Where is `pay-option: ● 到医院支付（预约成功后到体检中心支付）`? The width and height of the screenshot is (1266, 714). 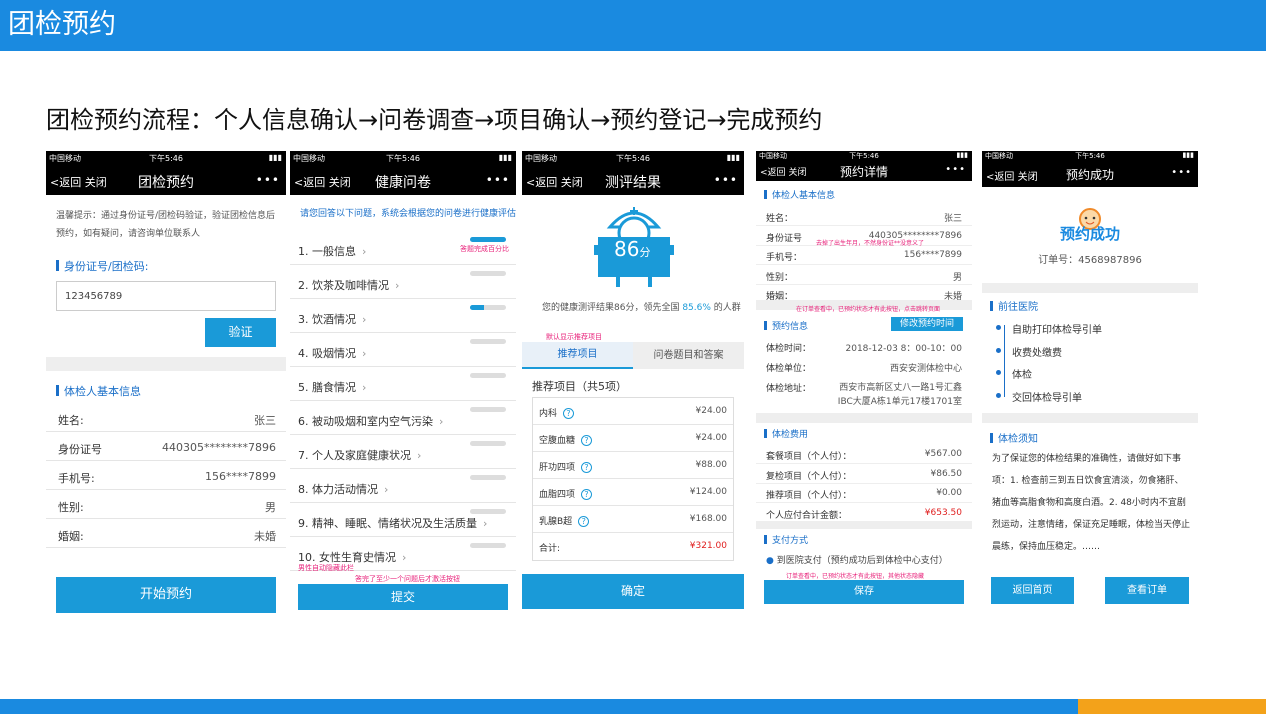 pay-option: ● 到医院支付（预约成功后到体检中心支付） is located at coordinates (857, 559).